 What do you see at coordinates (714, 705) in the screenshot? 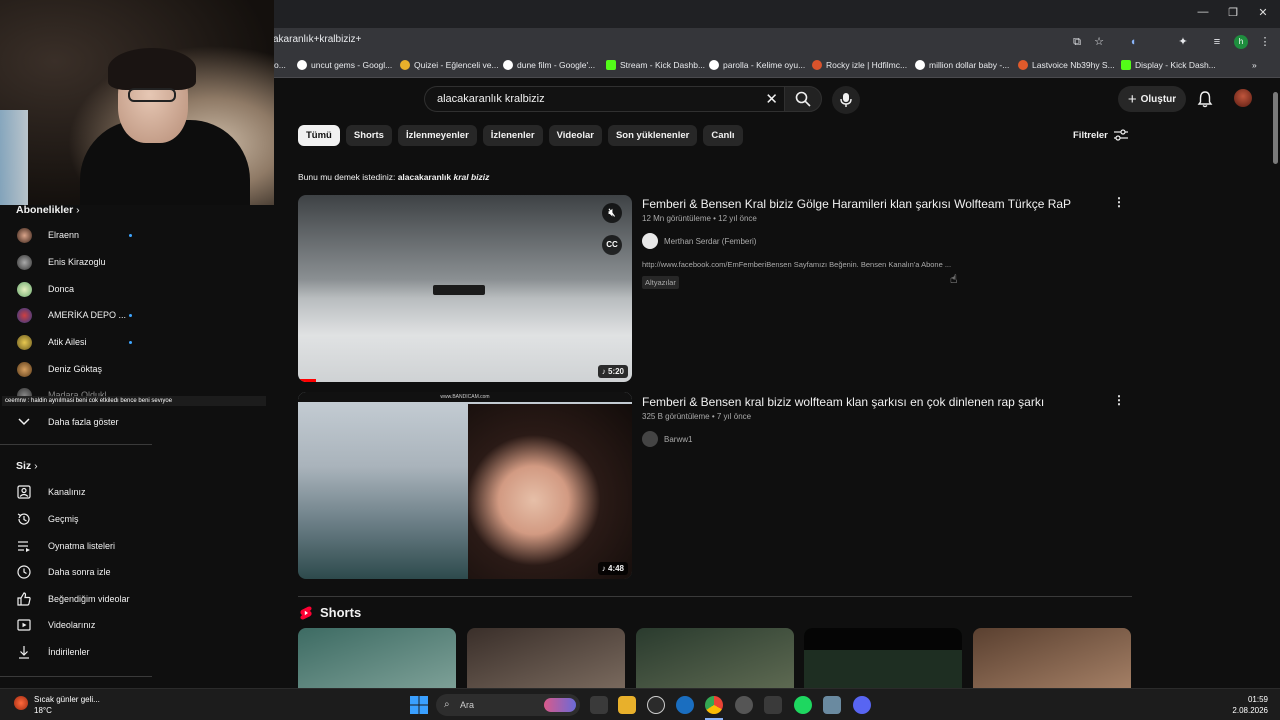
I see `chrome-icon` at bounding box center [714, 705].